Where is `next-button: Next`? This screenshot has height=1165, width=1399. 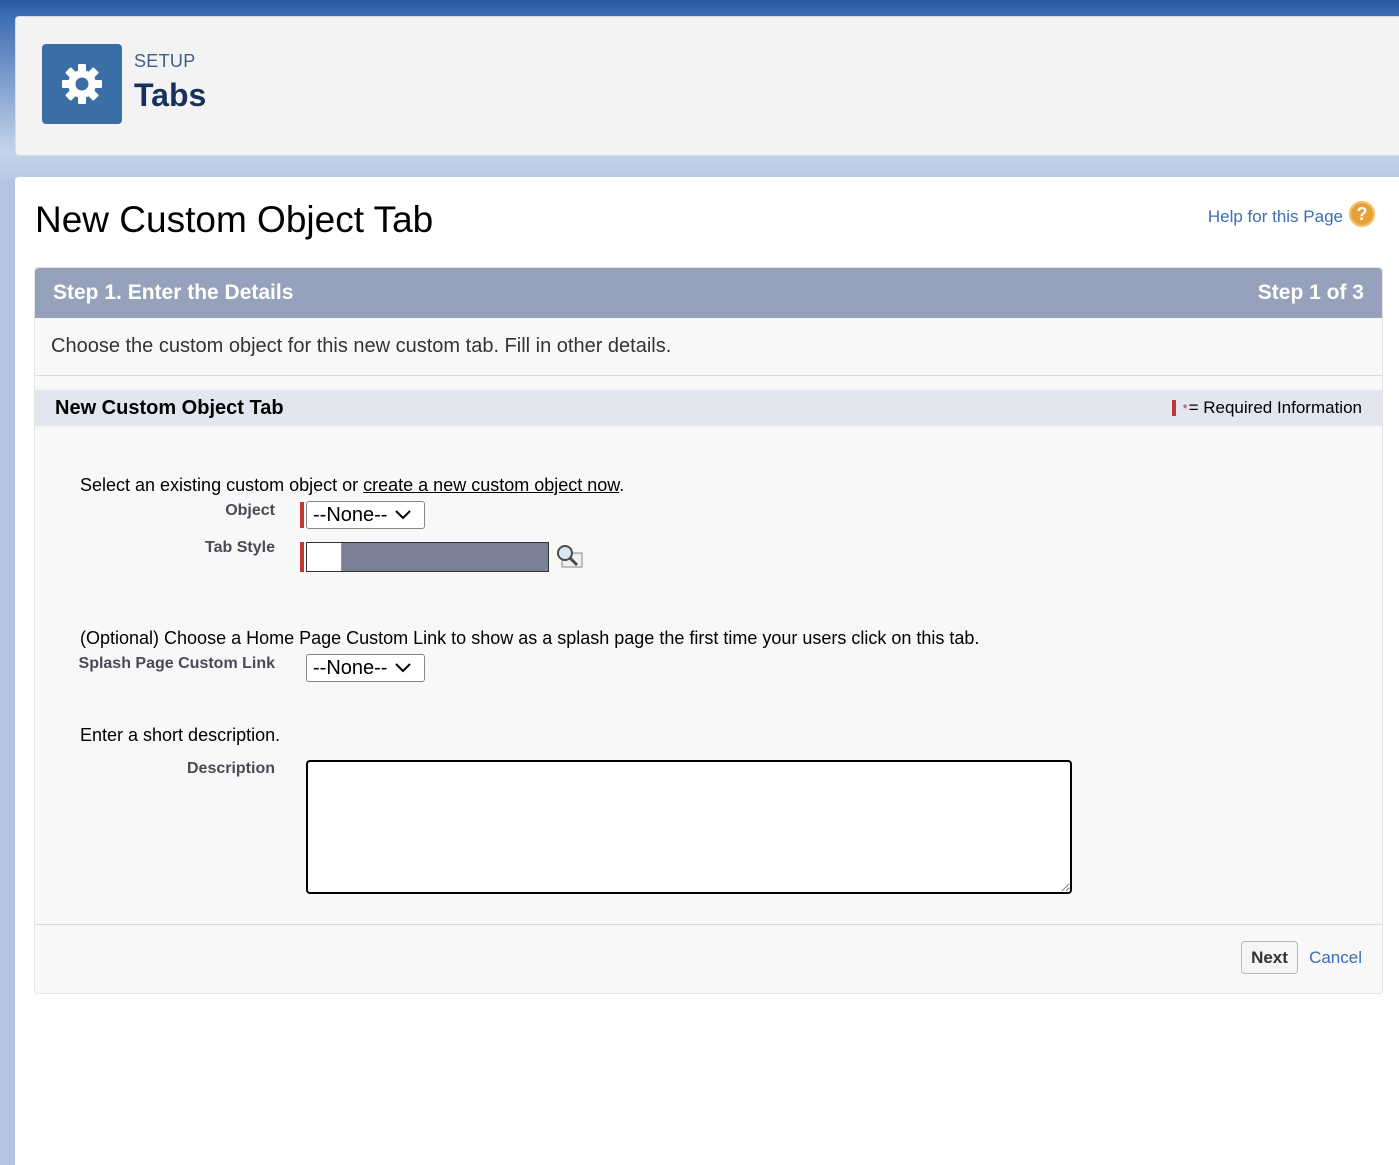
next-button: Next is located at coordinates (1269, 957).